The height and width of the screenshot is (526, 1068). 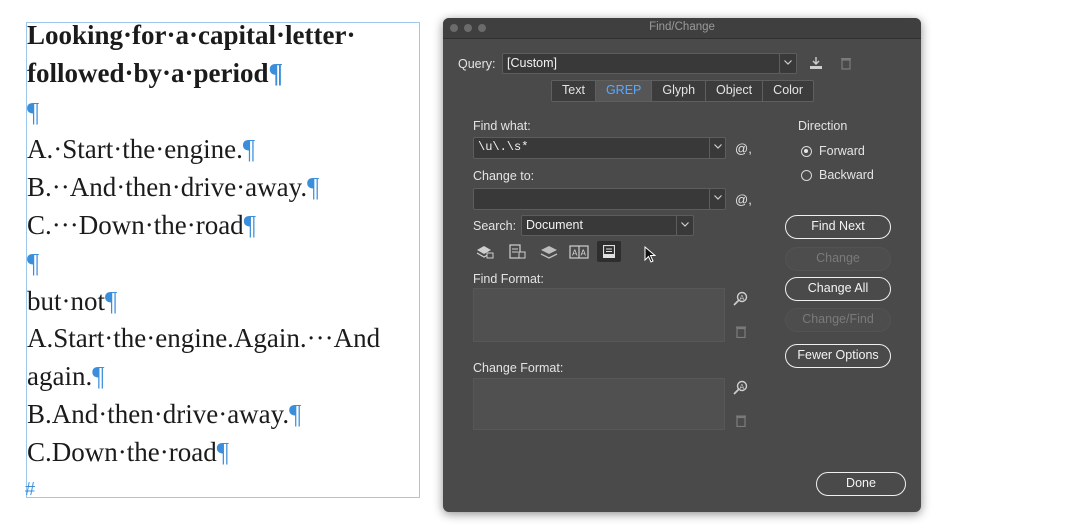 I want to click on document-line: B.And·then·drive·away.¶, so click(x=164, y=414).